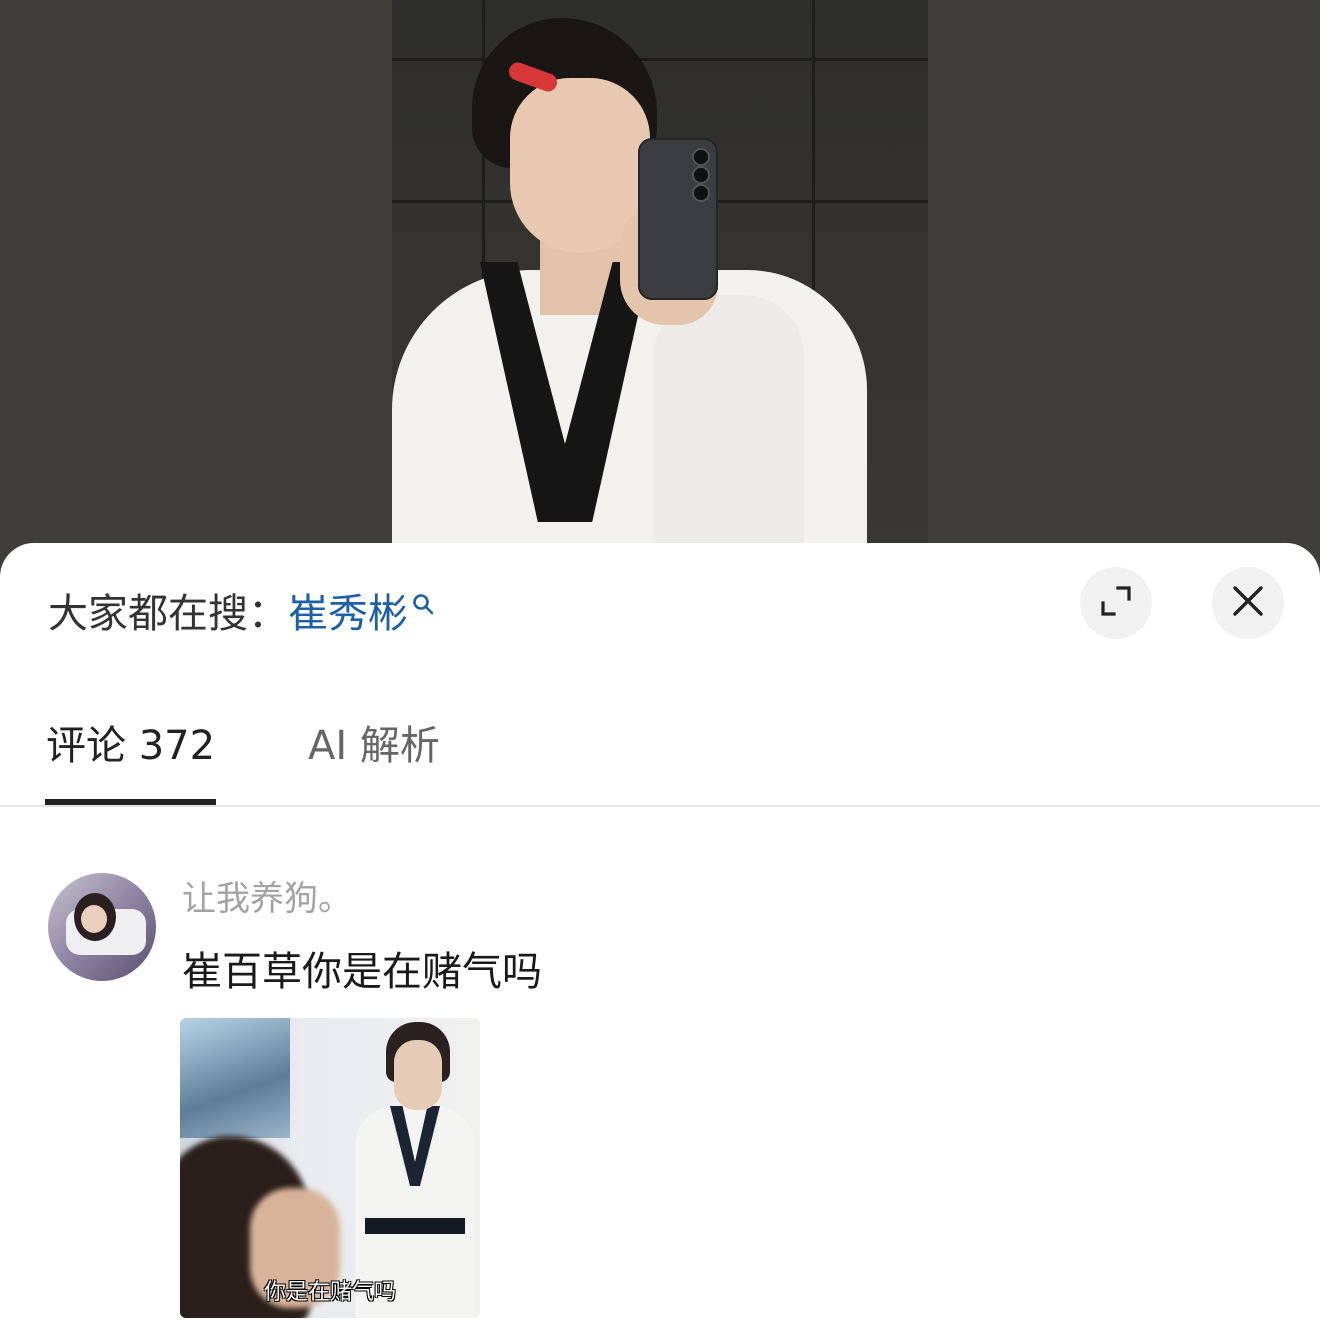 This screenshot has height=1320, width=1320. I want to click on photo-arm, so click(729, 427).